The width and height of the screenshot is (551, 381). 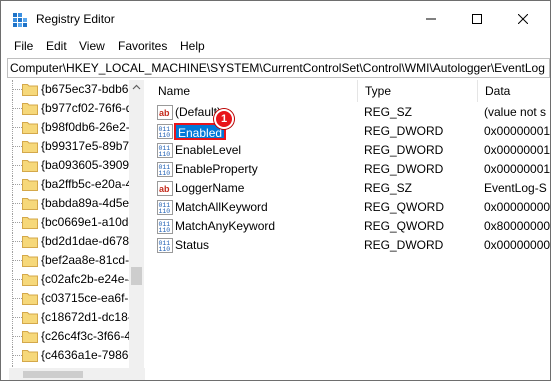 What do you see at coordinates (85, 241) in the screenshot?
I see `tree-item-label: {bd2d1dae-d678` at bounding box center [85, 241].